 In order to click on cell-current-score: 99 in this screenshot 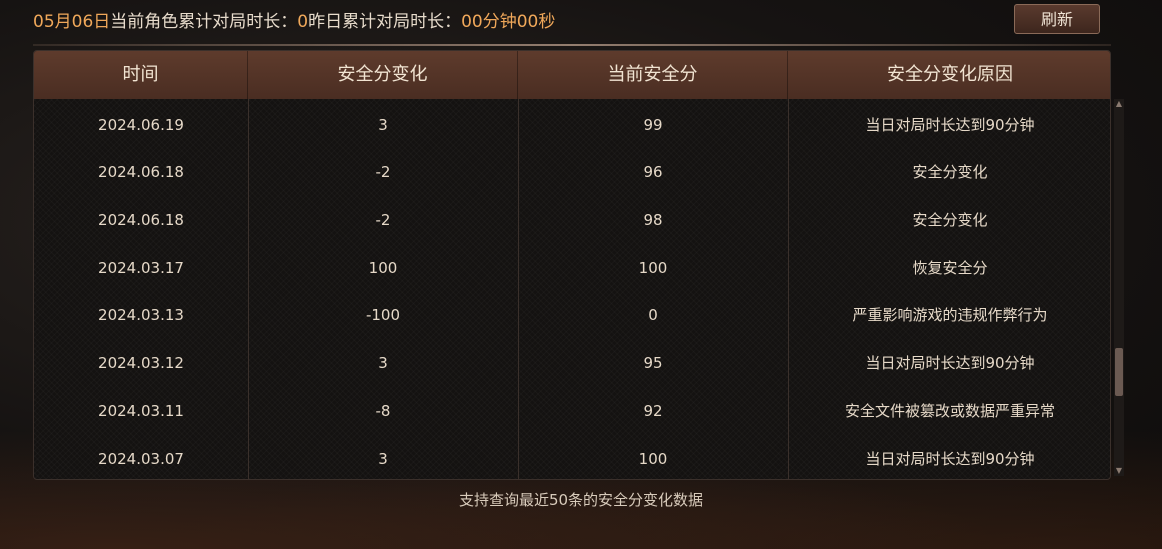, I will do `click(653, 124)`.